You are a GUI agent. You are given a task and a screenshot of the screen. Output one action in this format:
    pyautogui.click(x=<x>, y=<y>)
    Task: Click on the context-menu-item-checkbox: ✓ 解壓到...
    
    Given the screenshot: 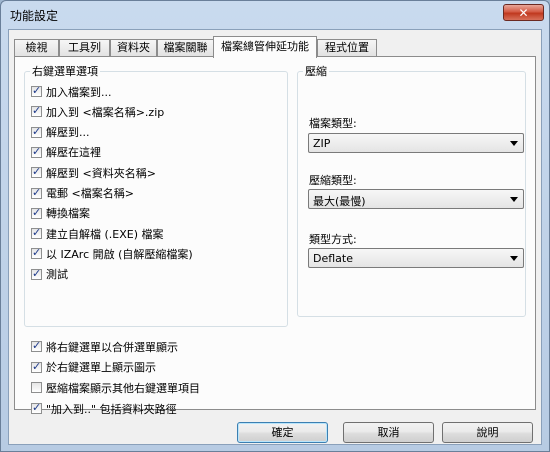 What is the action you would take?
    pyautogui.click(x=60, y=132)
    